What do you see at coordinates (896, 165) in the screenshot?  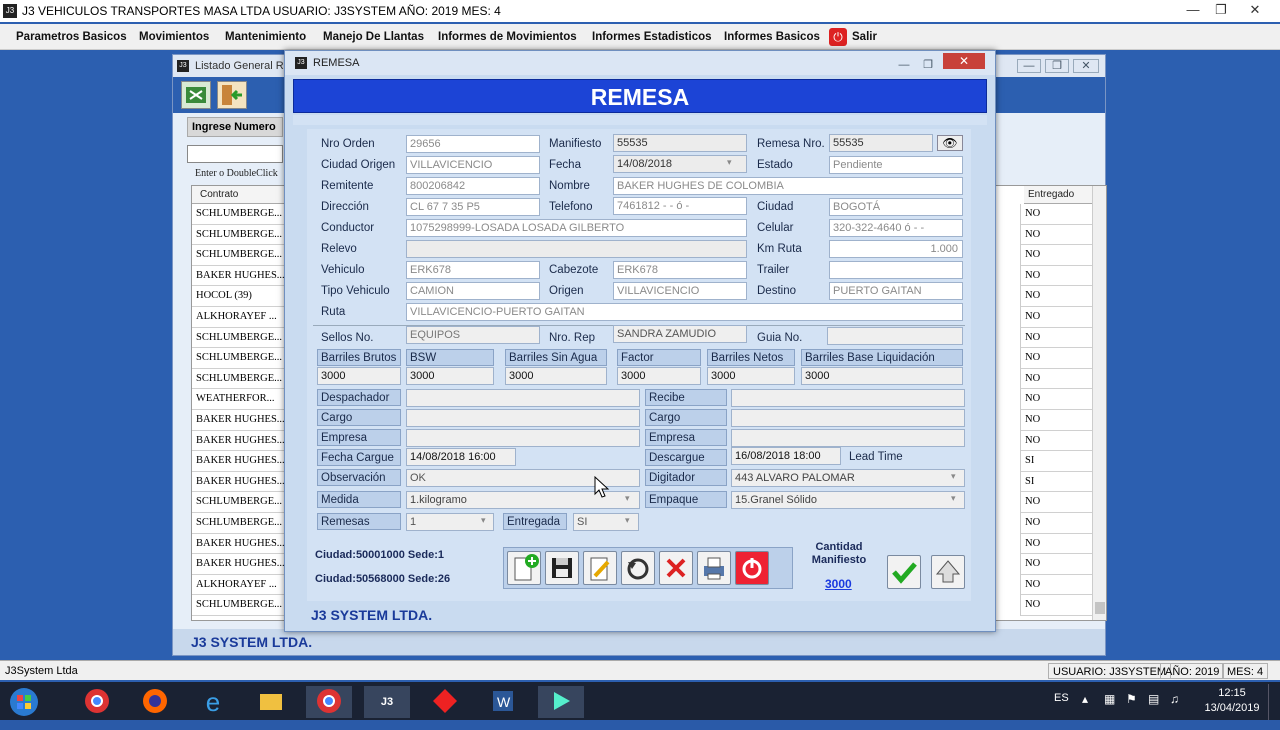 I see `estado-field: Pendiente` at bounding box center [896, 165].